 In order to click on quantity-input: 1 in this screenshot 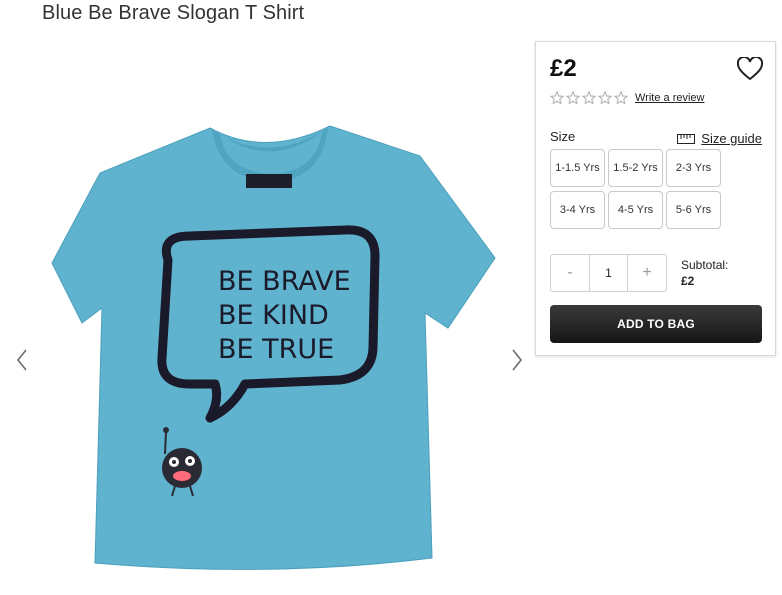, I will do `click(608, 273)`.